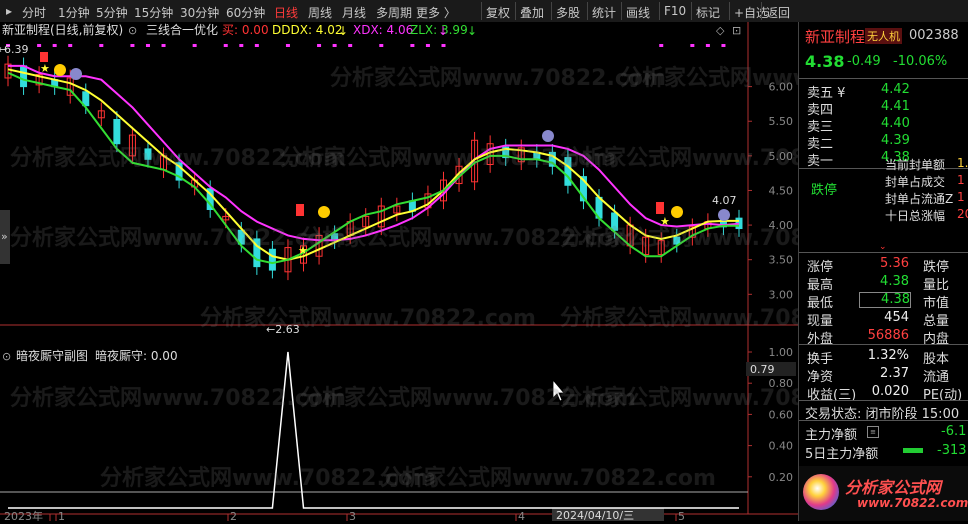 This screenshot has width=968, height=524. I want to click on sub-title: 暗夜厮守副图, so click(52, 355).